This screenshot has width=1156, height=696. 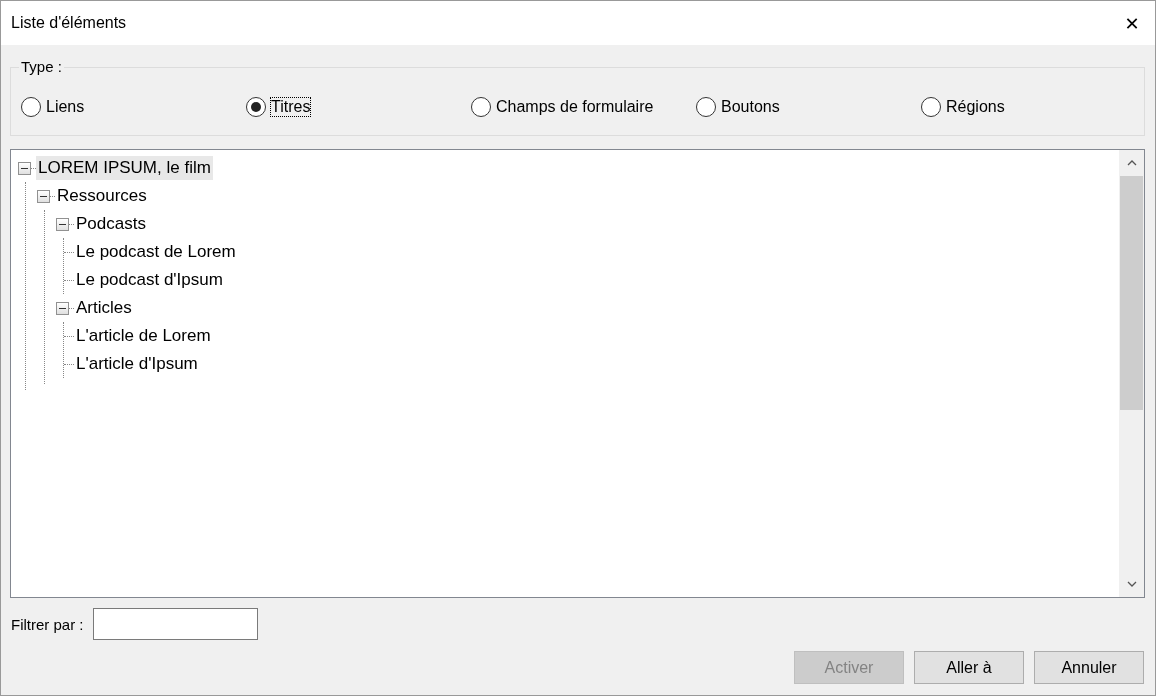 What do you see at coordinates (137, 364) in the screenshot?
I see `tree-item: L'article d'Ipsum` at bounding box center [137, 364].